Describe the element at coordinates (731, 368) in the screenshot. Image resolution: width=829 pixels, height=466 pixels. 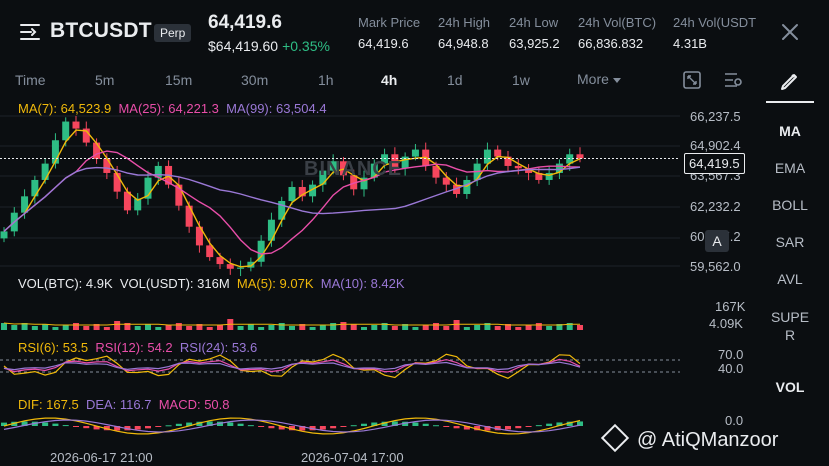
I see `rsi-axis-label: 40.0` at that location.